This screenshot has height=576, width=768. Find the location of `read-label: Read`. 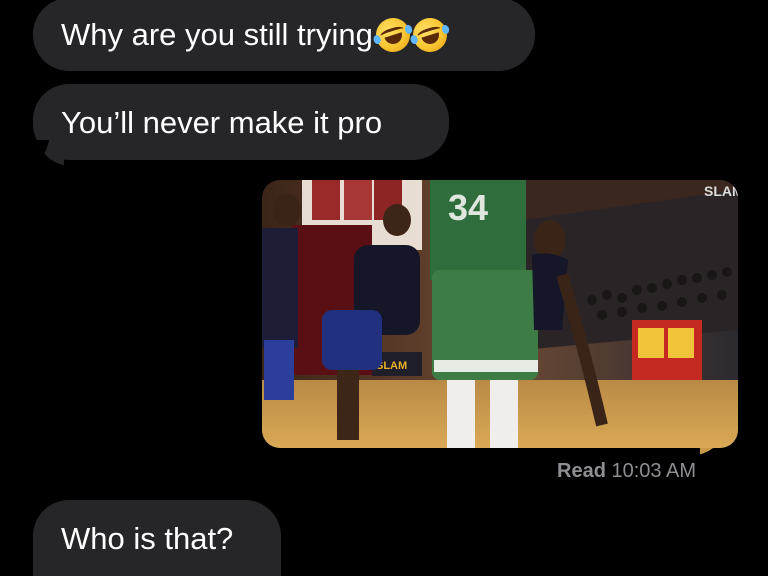

read-label: Read is located at coordinates (581, 471).